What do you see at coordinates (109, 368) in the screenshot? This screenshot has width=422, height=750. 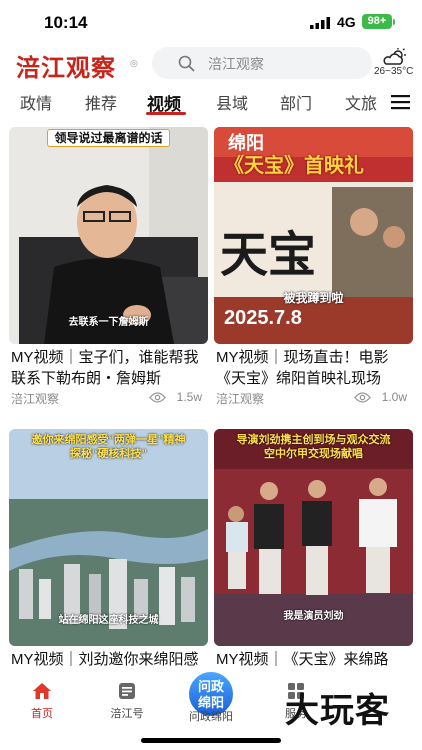 I see `video-title: MY视频｜宝子们，谁能帮我联系下勒布朗・詹姆斯` at bounding box center [109, 368].